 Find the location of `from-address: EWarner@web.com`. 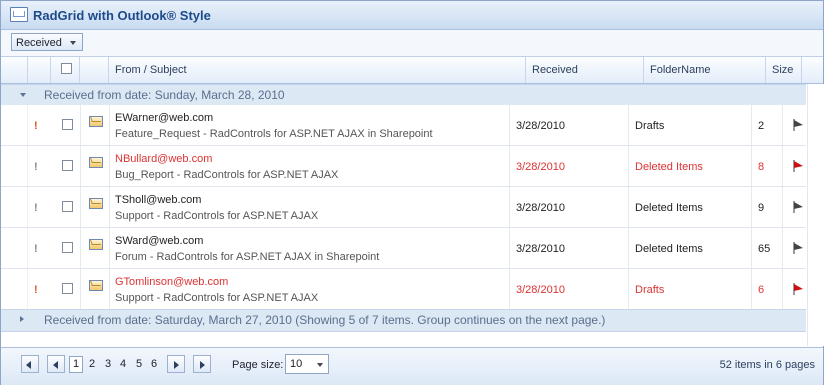

from-address: EWarner@web.com is located at coordinates (164, 118).